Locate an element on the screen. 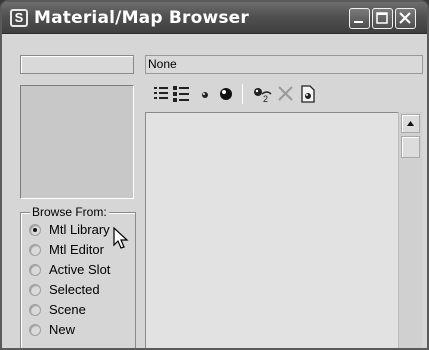 The height and width of the screenshot is (350, 429). large-icons-icon is located at coordinates (226, 94).